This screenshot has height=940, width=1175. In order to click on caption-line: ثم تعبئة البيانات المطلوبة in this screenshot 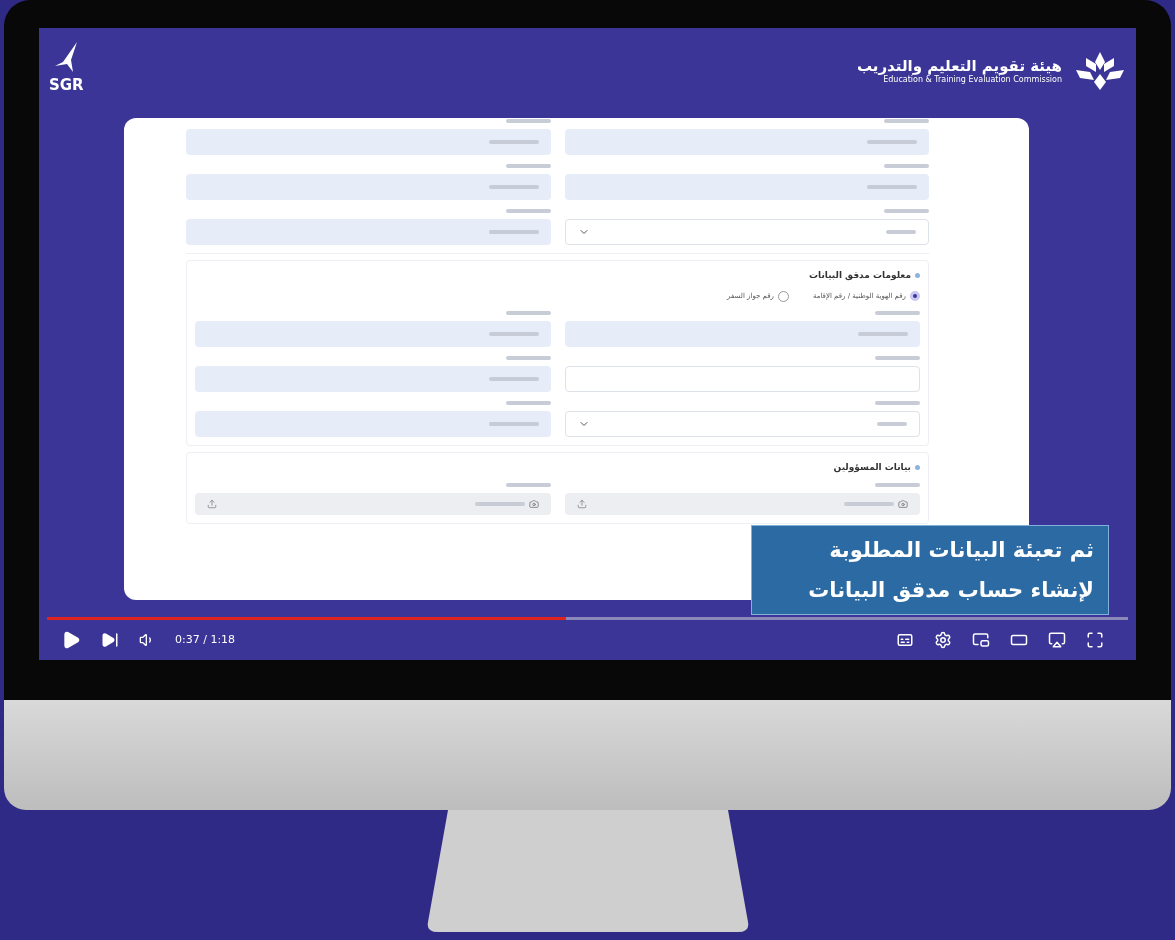, I will do `click(961, 550)`.